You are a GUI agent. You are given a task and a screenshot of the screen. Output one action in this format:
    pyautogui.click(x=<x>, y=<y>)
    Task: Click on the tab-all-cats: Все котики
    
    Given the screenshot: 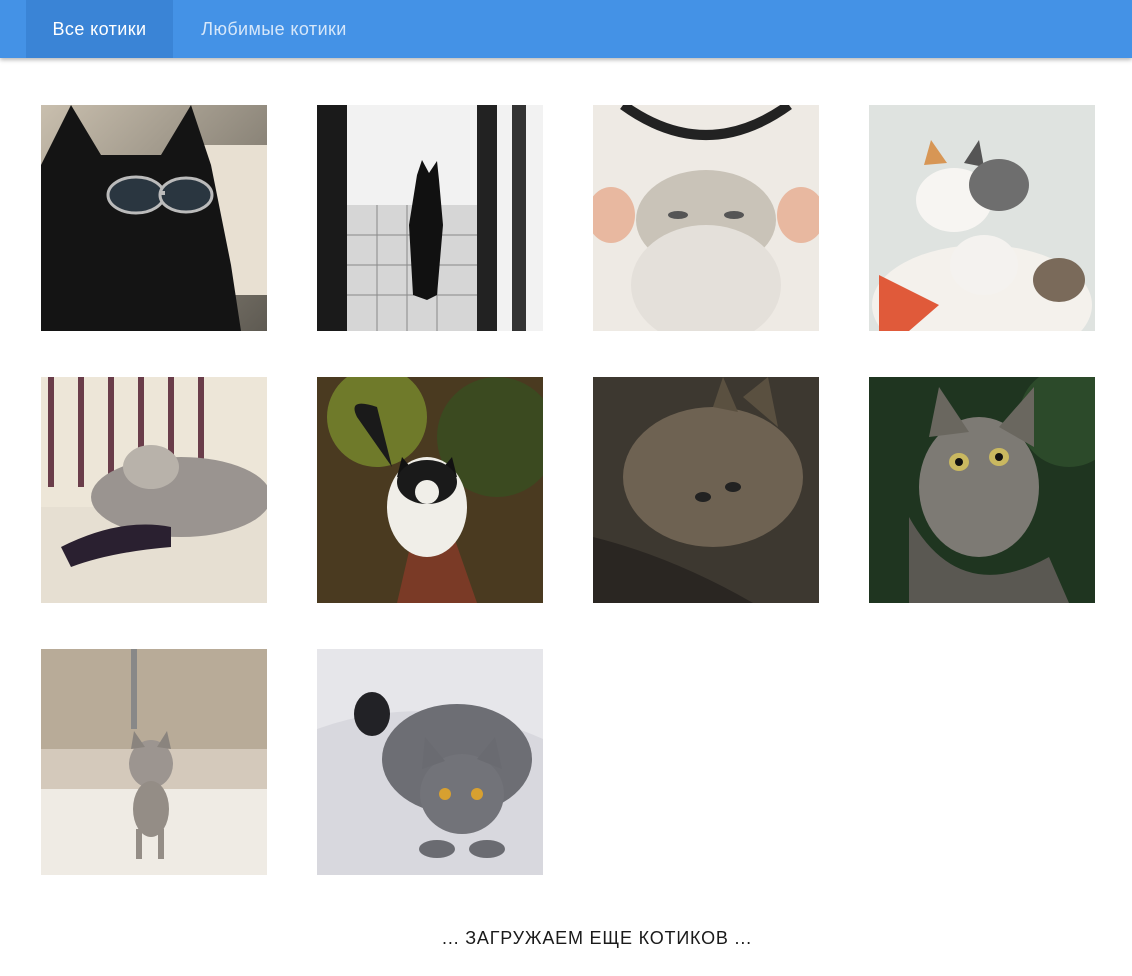 What is the action you would take?
    pyautogui.click(x=99, y=29)
    